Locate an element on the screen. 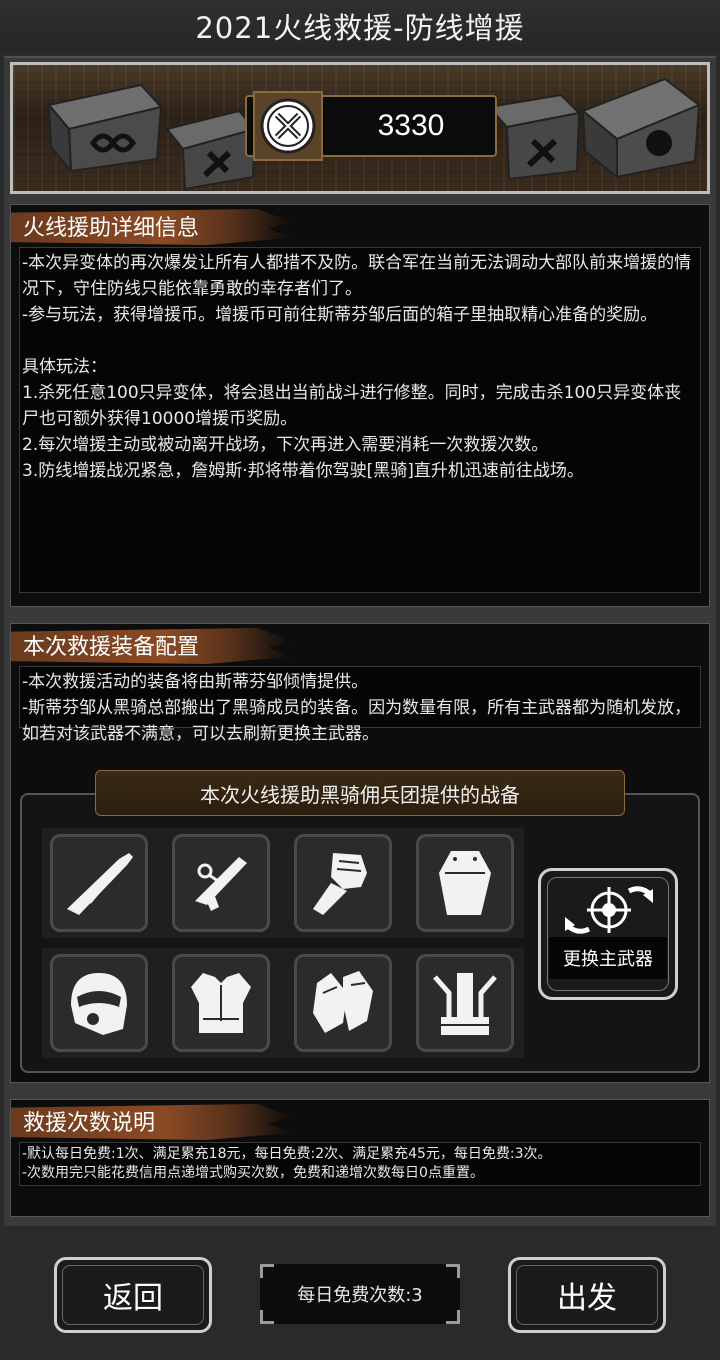 The image size is (720, 1360). helmet-icon is located at coordinates (99, 1004).